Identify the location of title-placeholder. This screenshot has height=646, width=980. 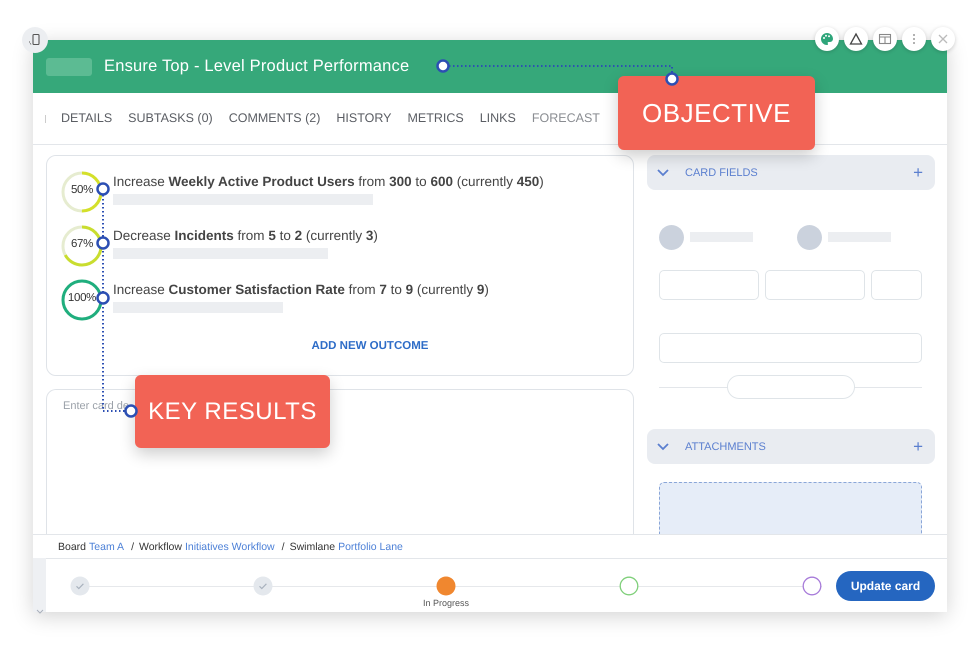
(69, 67).